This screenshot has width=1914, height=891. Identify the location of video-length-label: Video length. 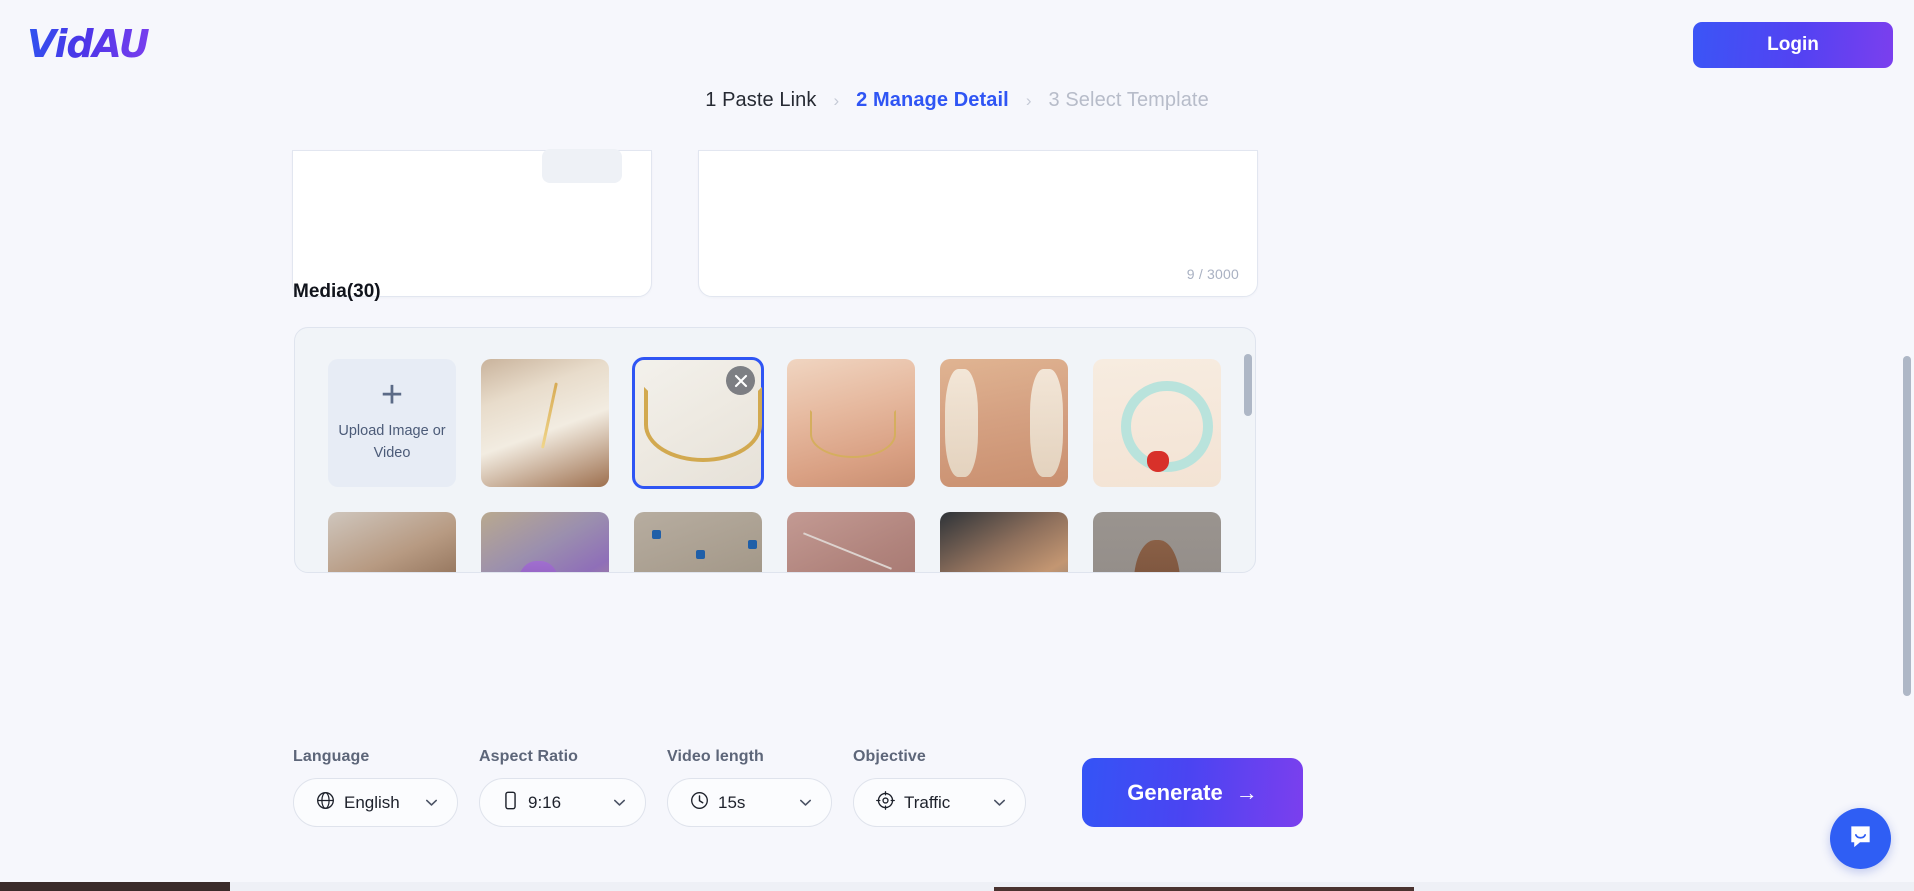
(715, 756).